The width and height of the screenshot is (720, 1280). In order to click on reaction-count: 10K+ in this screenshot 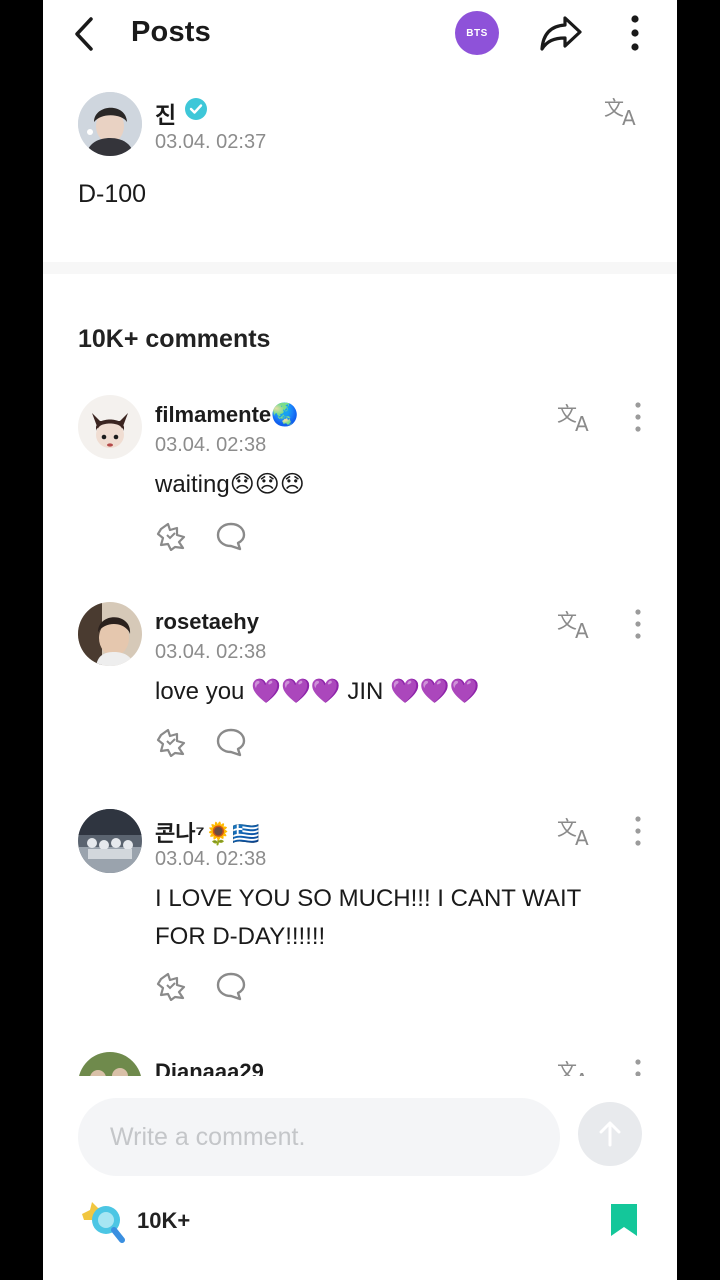, I will do `click(164, 1220)`.